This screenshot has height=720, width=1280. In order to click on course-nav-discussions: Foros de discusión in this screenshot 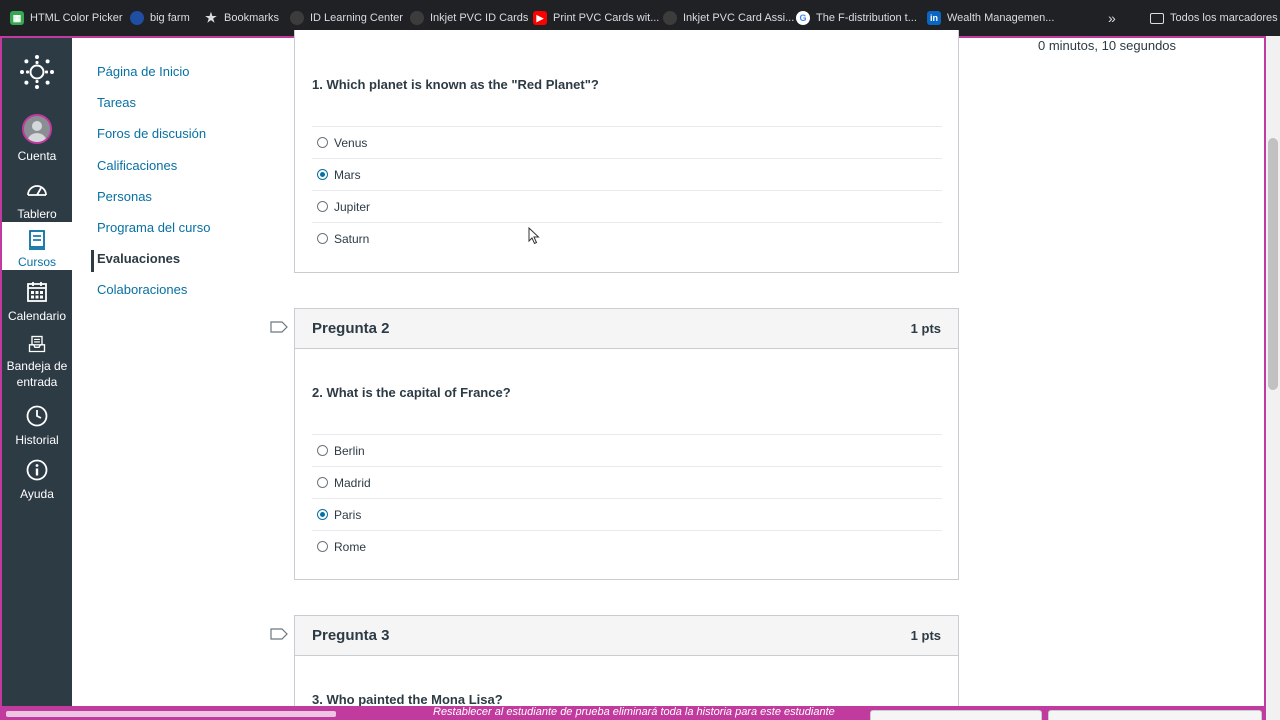, I will do `click(151, 133)`.